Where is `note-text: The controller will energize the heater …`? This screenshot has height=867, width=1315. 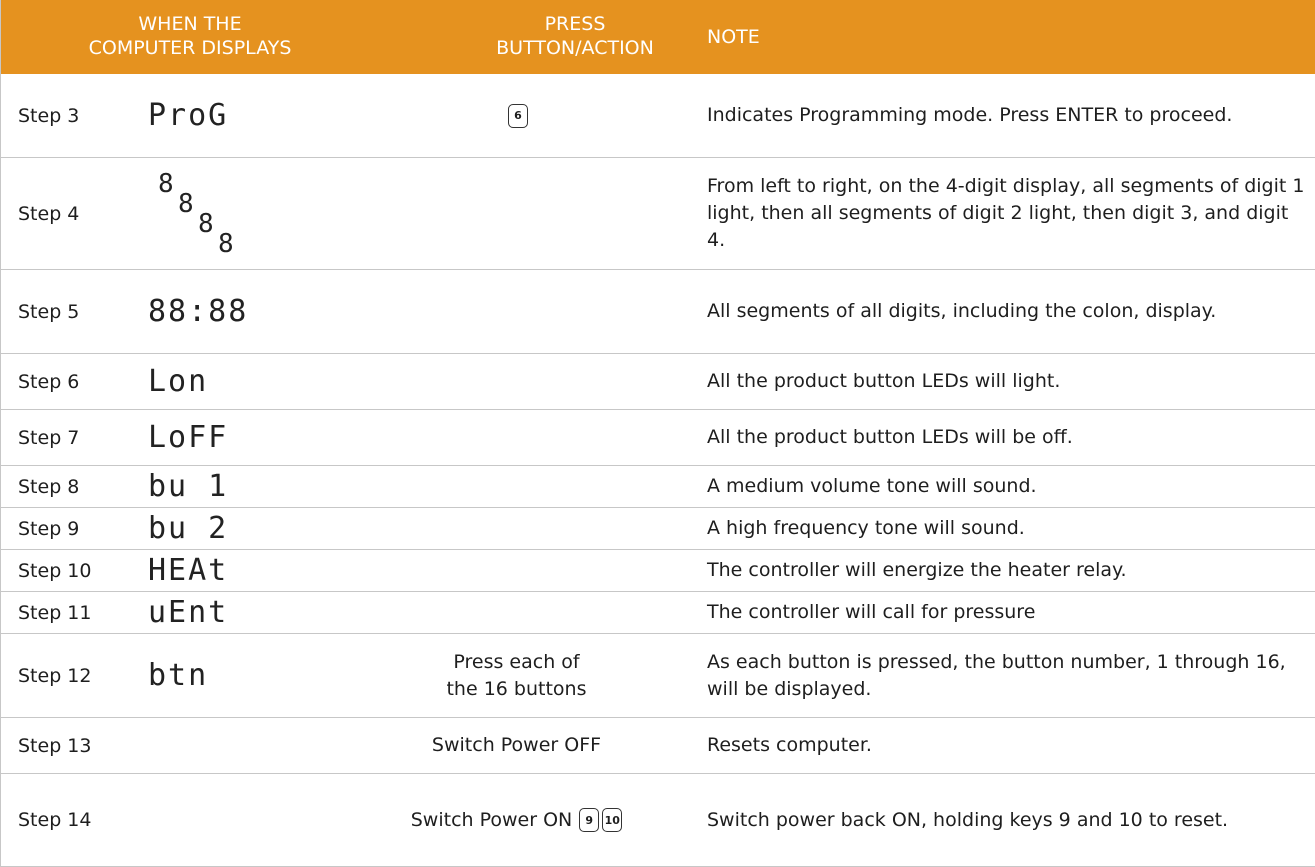
note-text: The controller will energize the heater … is located at coordinates (917, 570).